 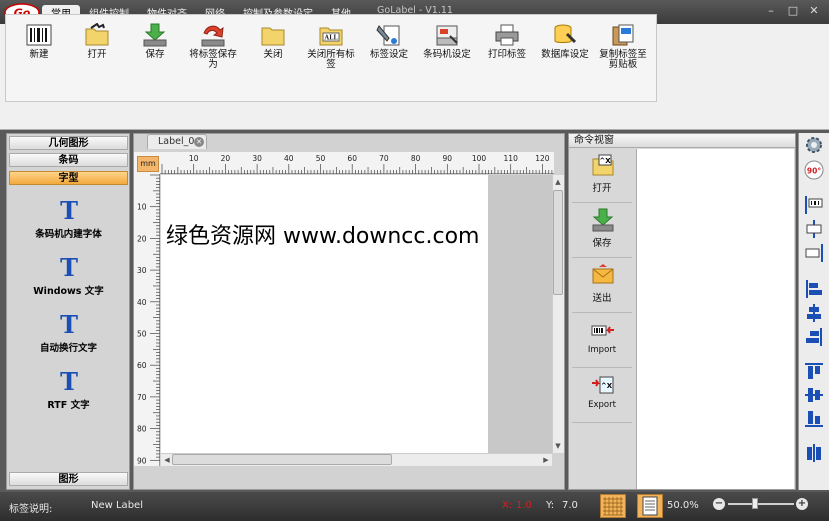 I want to click on grid-toggle-icon, so click(x=613, y=506).